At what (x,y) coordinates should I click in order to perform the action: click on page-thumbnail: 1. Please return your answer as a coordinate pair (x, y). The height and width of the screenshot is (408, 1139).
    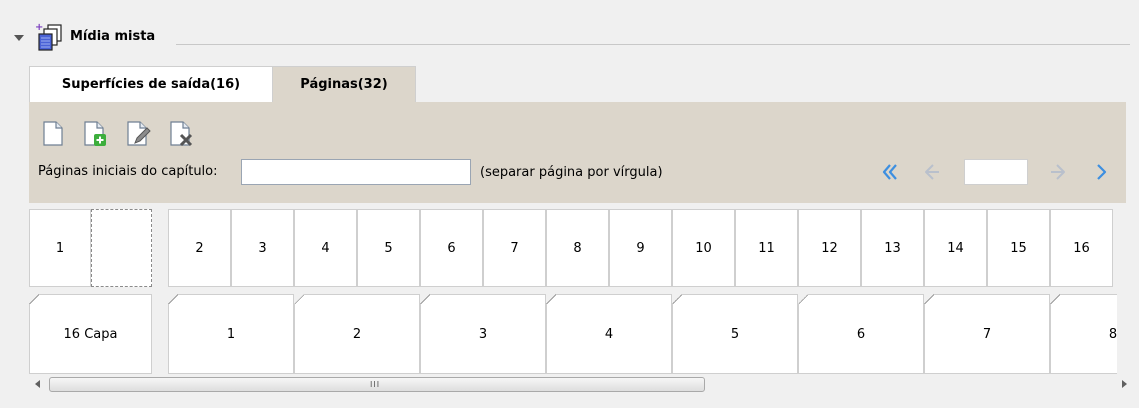
    Looking at the image, I should click on (60, 248).